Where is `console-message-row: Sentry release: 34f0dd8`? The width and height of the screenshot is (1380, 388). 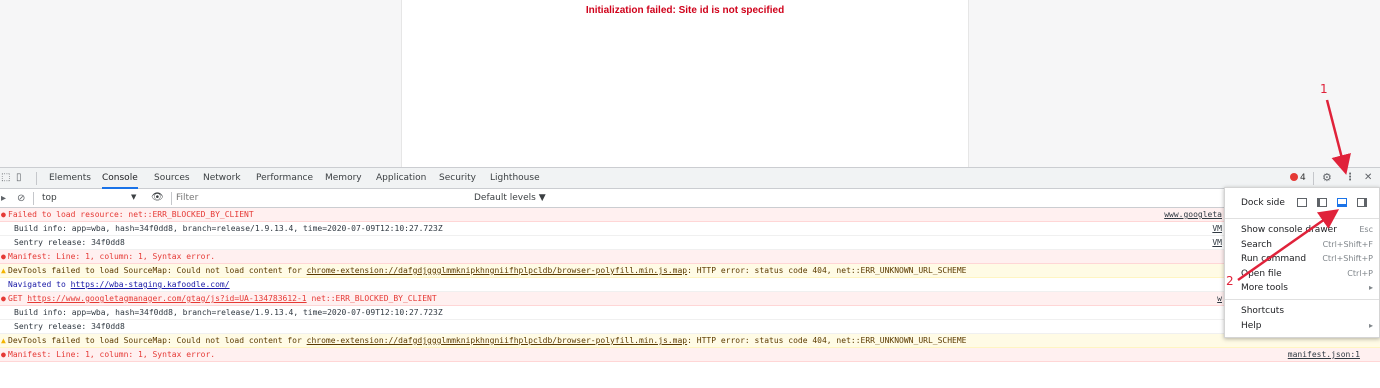
console-message-row: Sentry release: 34f0dd8 is located at coordinates (690, 327).